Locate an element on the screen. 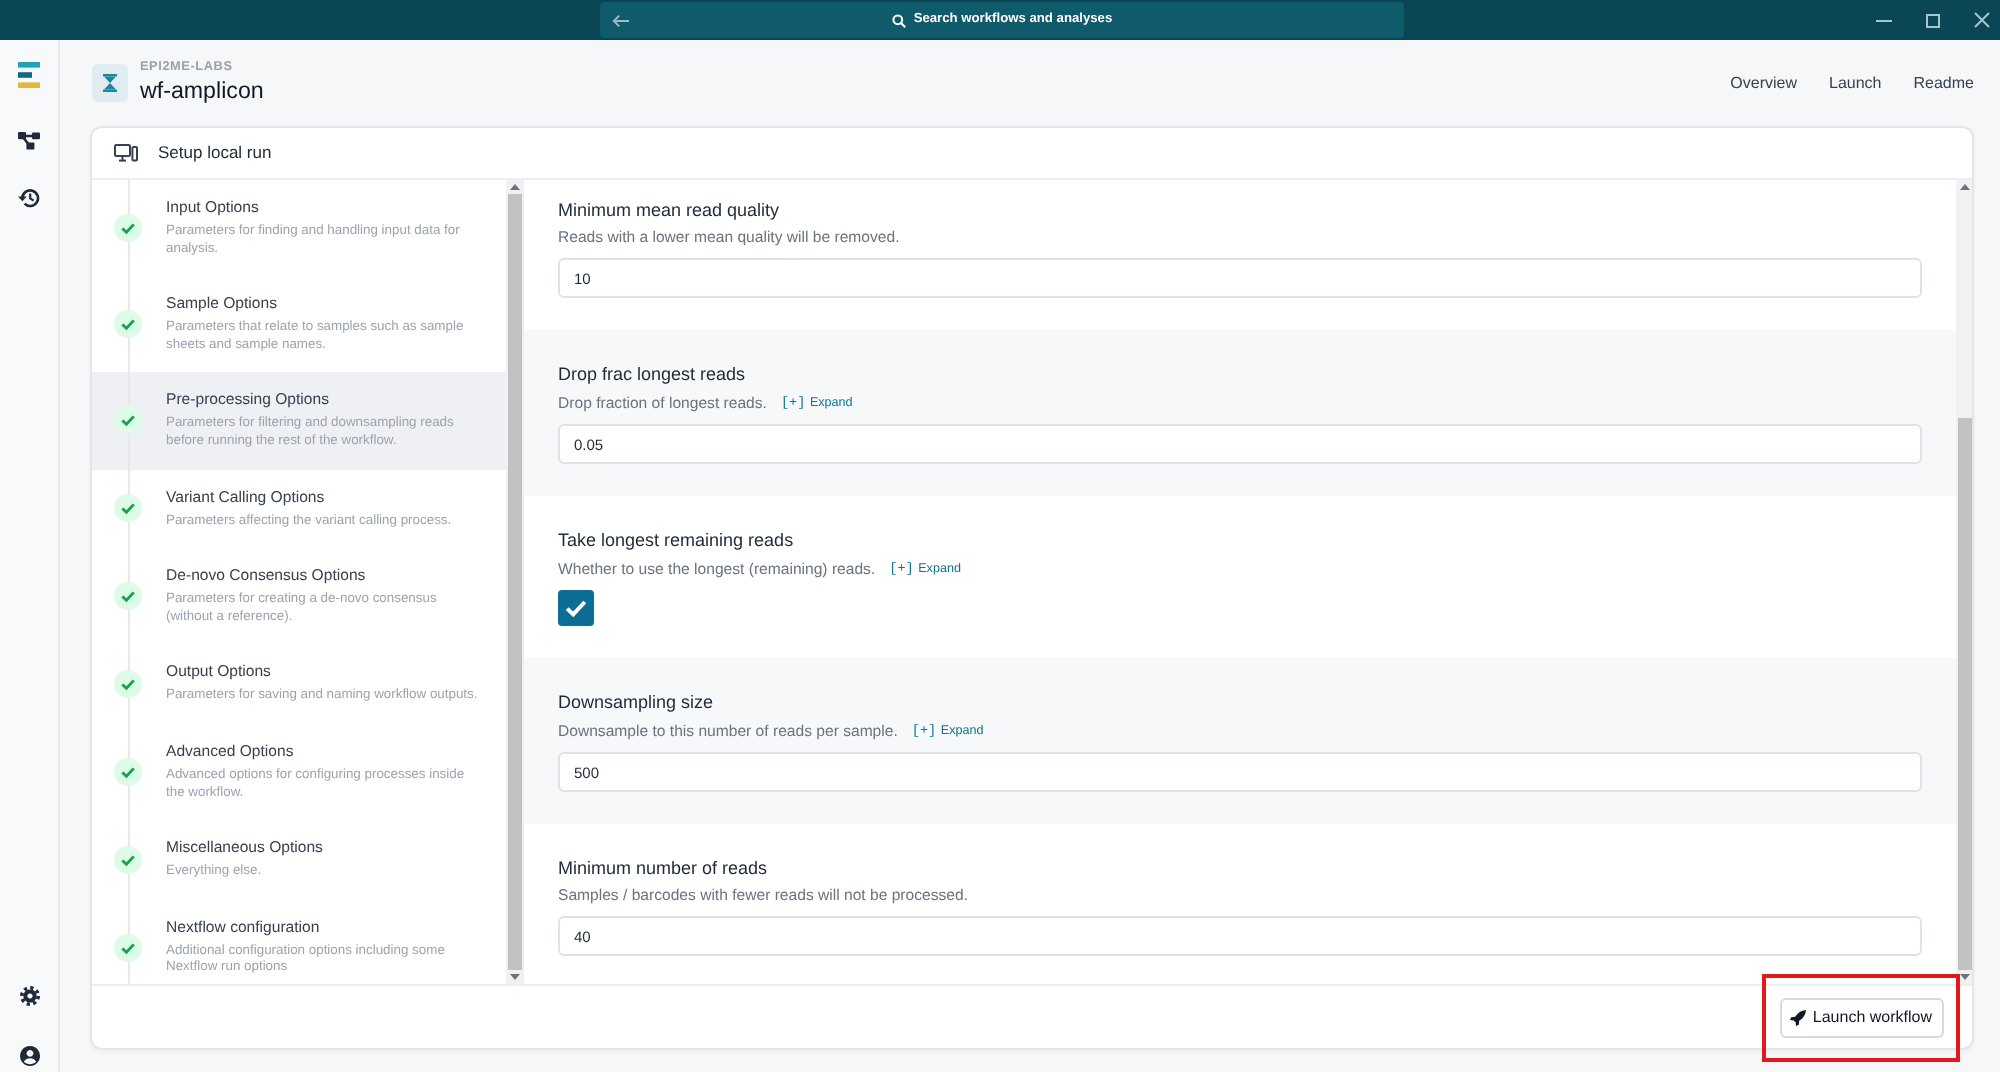  parameter-label: Drop frac longest reads is located at coordinates (653, 374).